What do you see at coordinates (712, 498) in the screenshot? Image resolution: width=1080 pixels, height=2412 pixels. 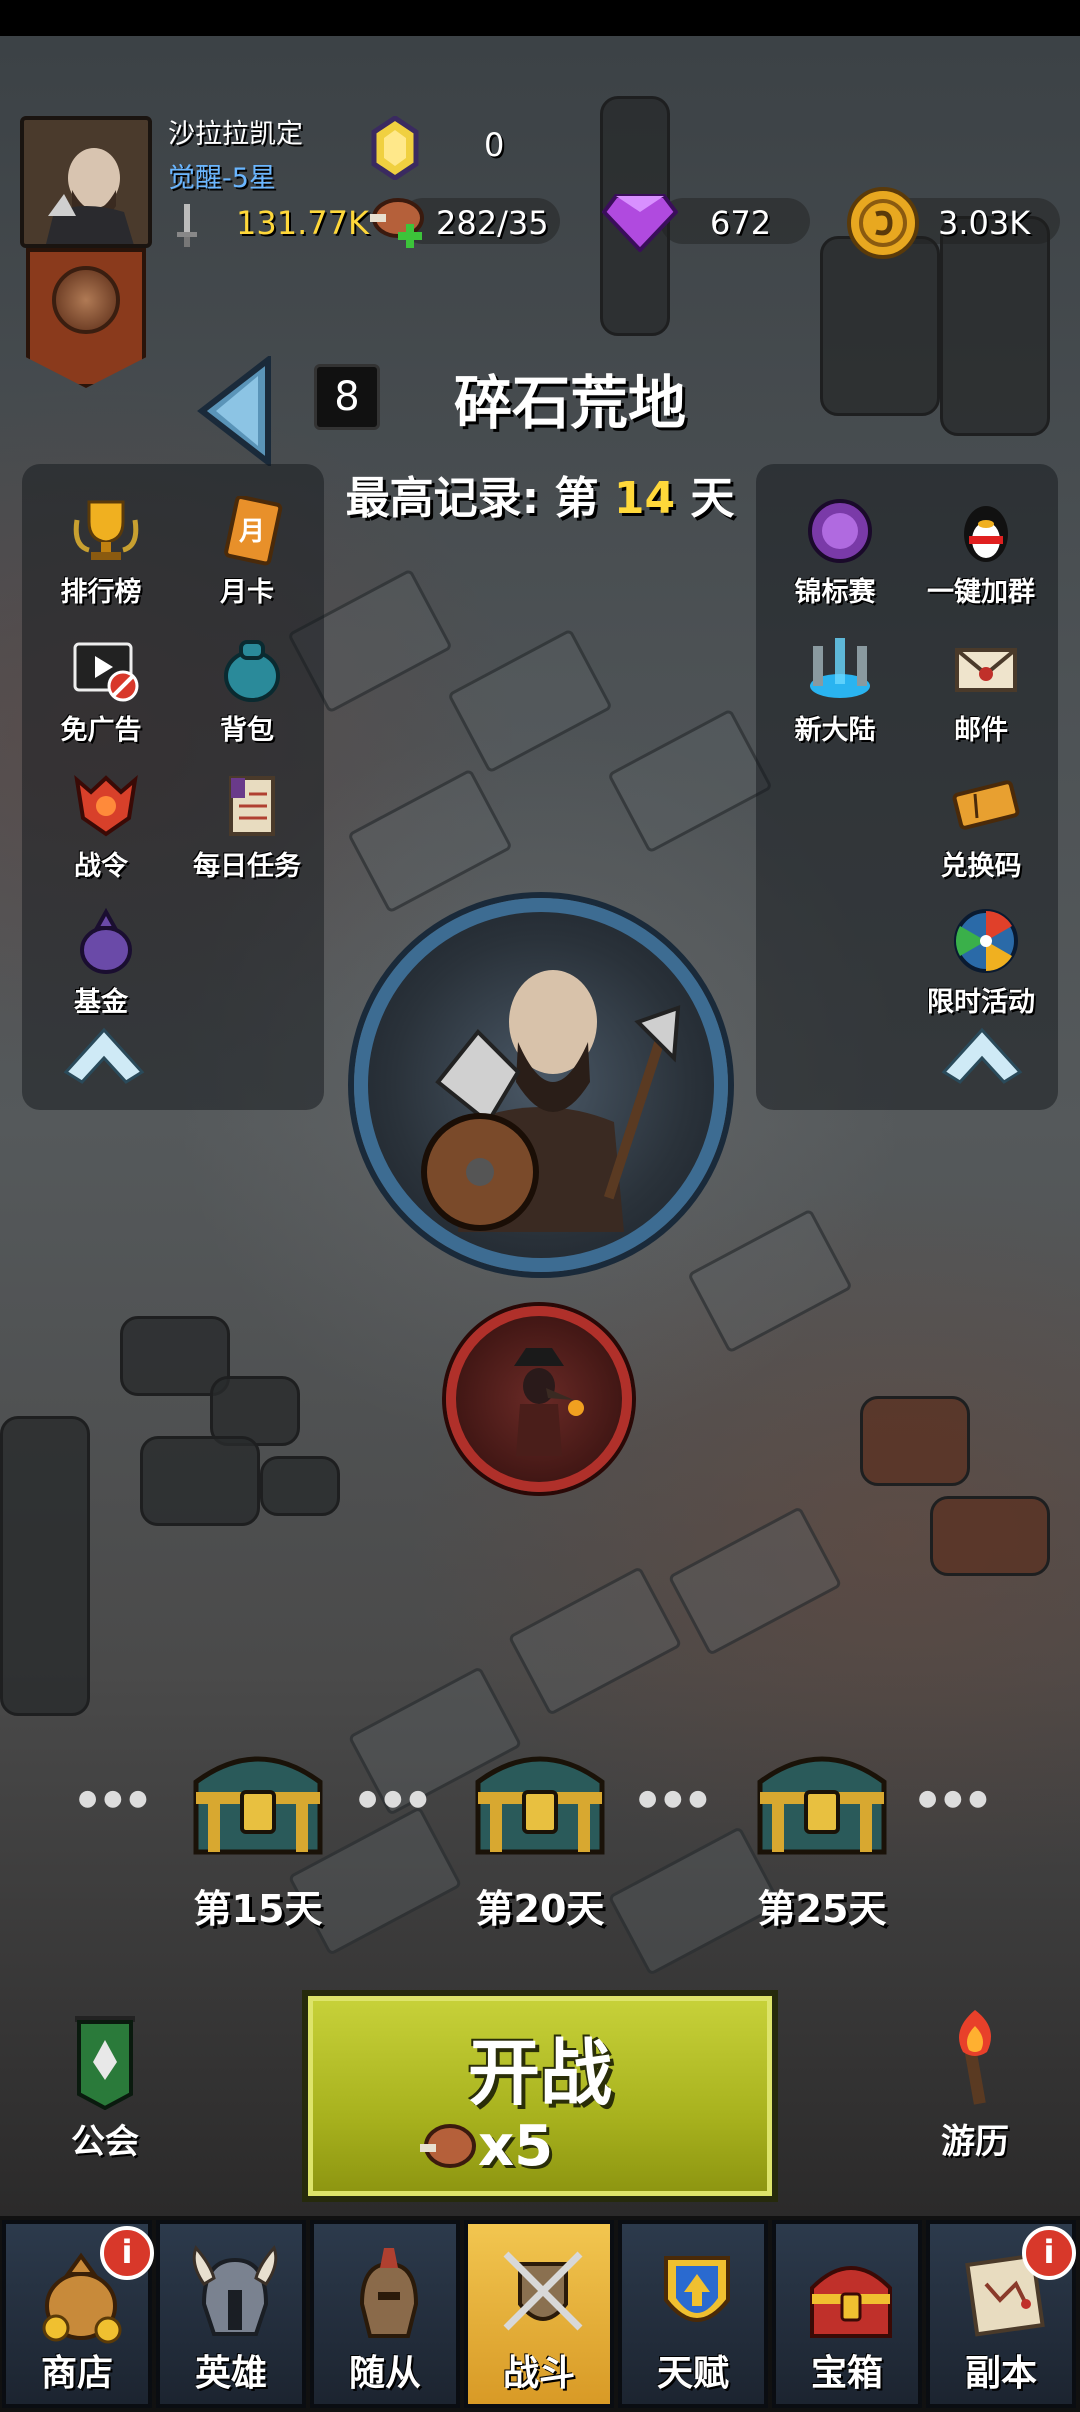 I see `record-suffix: 天` at bounding box center [712, 498].